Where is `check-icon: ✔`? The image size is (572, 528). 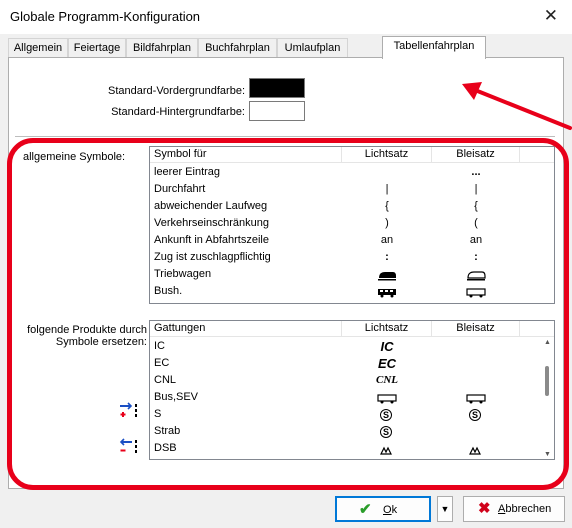
check-icon: ✔ is located at coordinates (365, 509).